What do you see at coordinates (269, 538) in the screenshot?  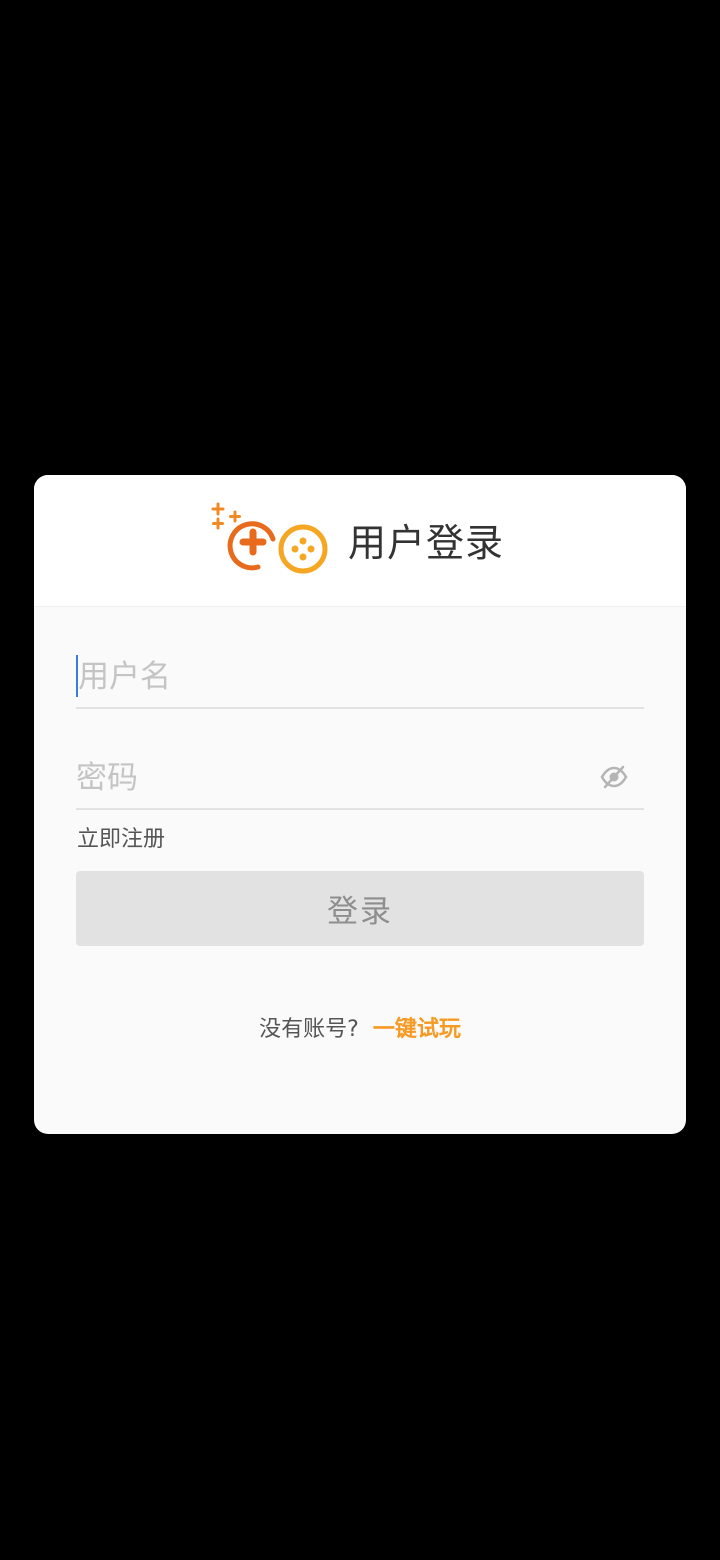 I see `gamepad-logo-icon` at bounding box center [269, 538].